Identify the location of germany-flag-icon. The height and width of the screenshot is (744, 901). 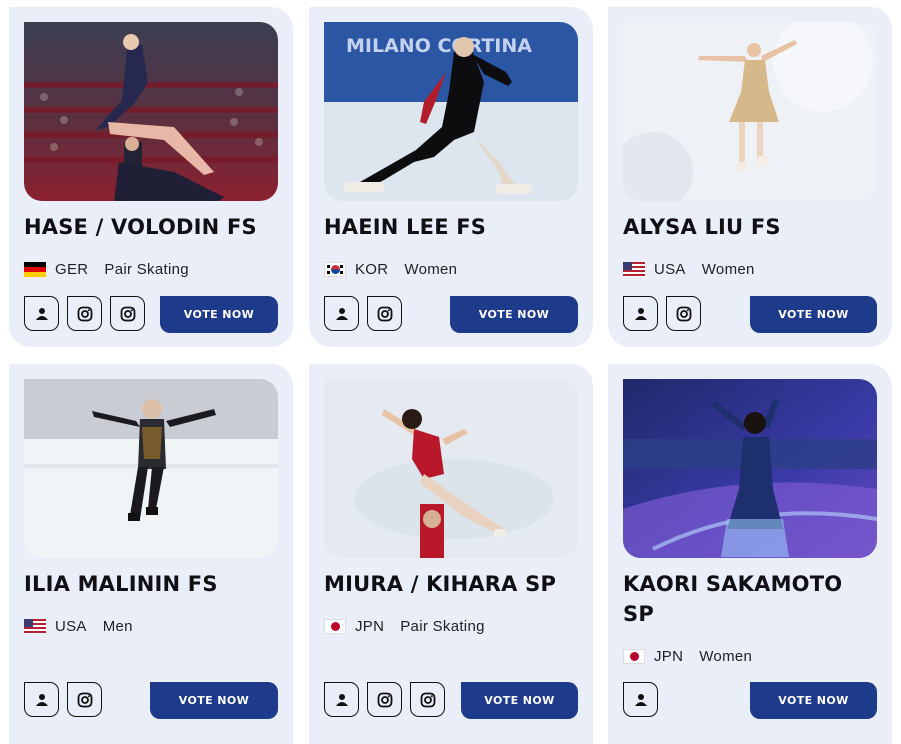
(35, 269).